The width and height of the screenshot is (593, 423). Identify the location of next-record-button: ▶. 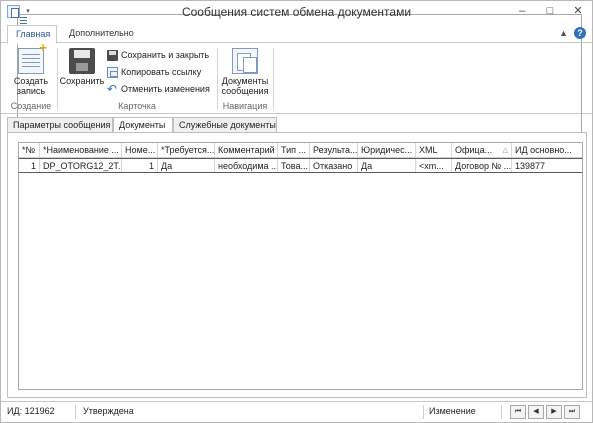
(554, 412).